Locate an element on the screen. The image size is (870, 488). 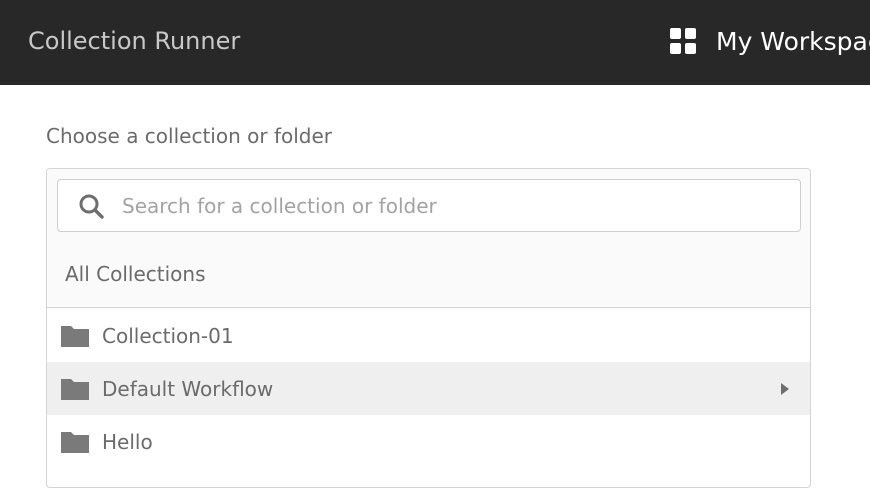
grid-icon is located at coordinates (683, 41).